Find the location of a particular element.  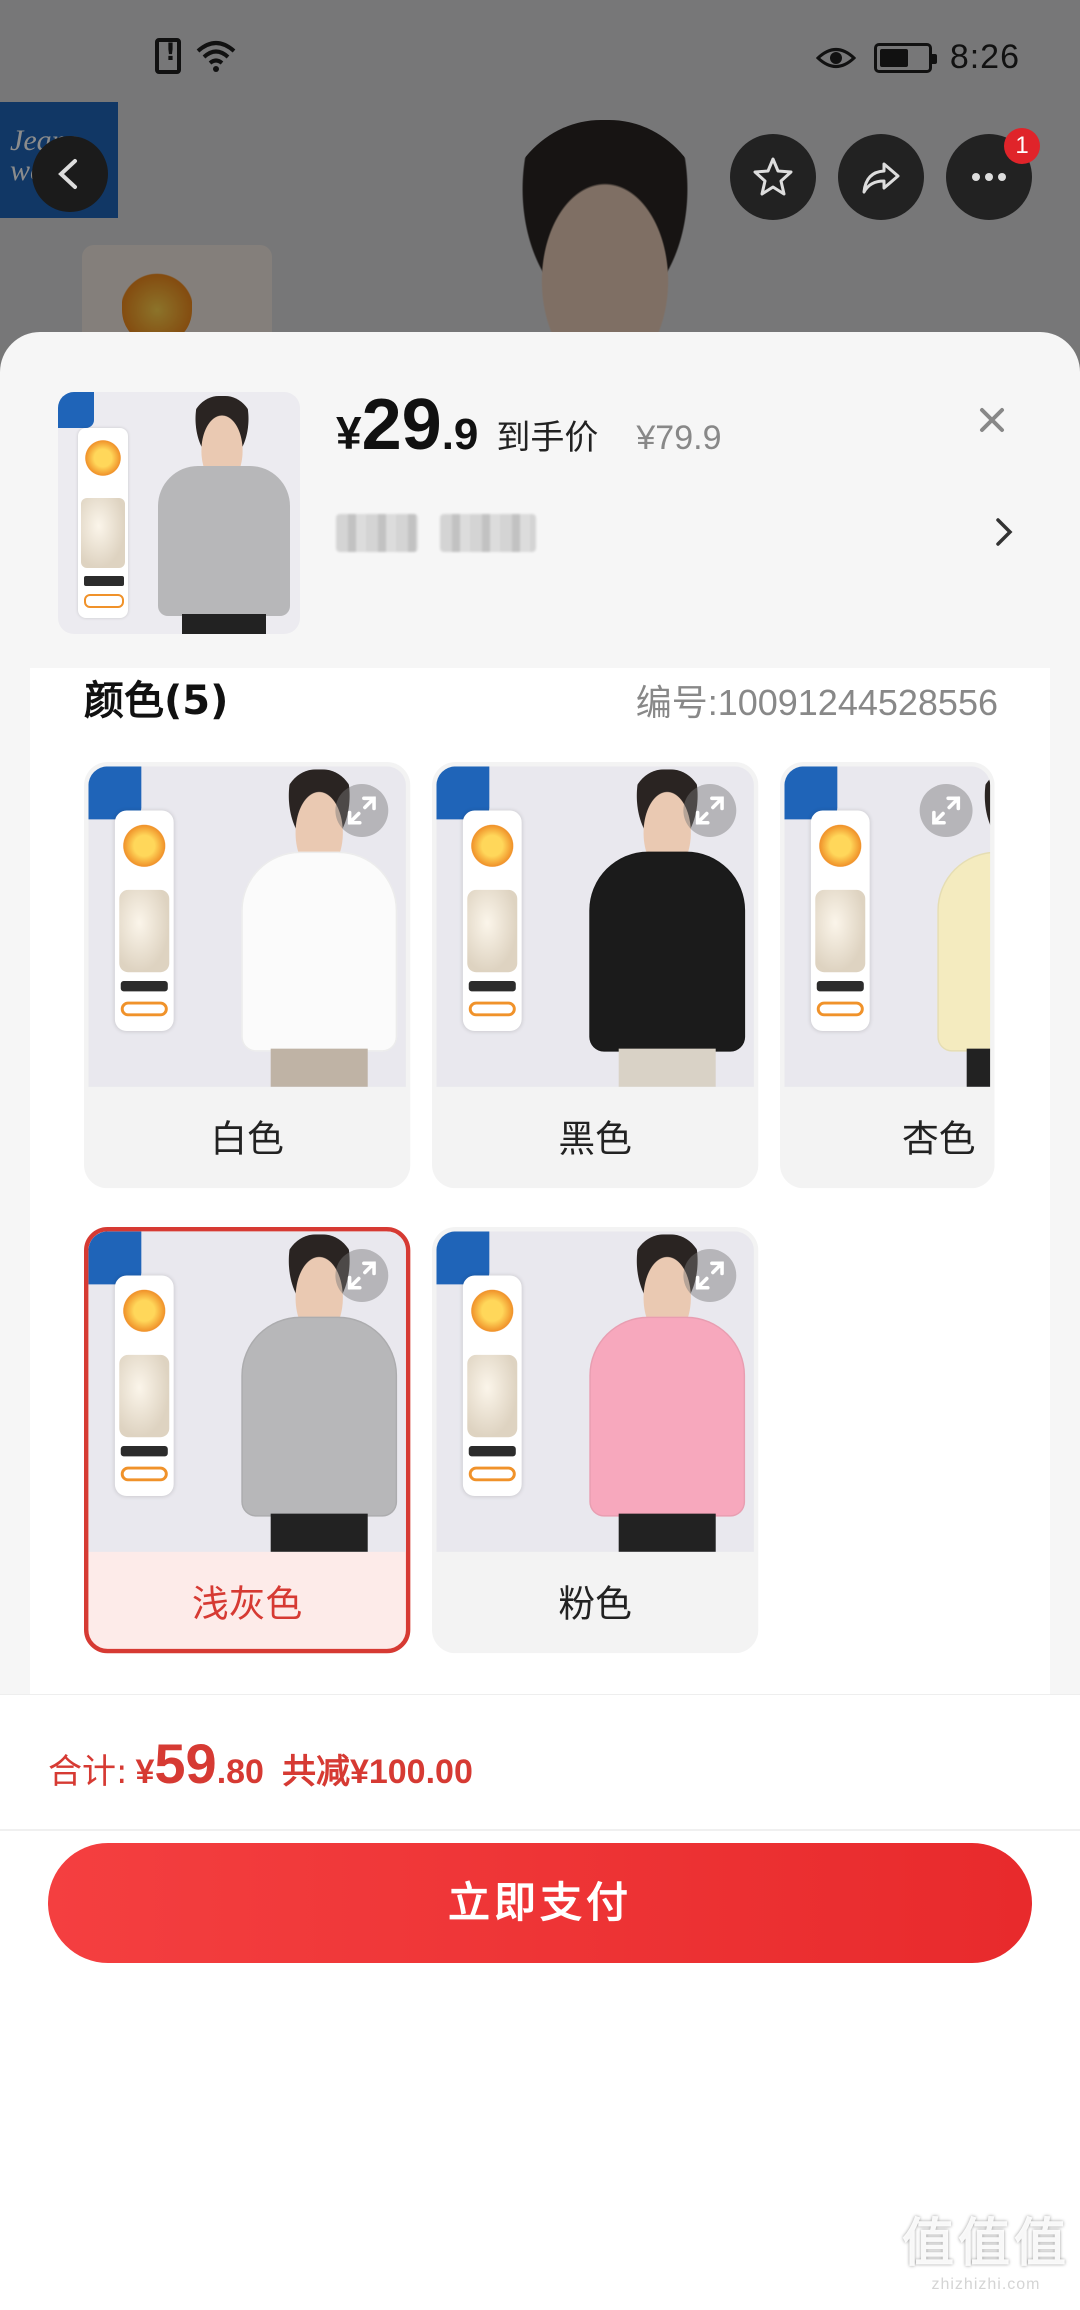

color-option-label: 白色 is located at coordinates (247, 1139).